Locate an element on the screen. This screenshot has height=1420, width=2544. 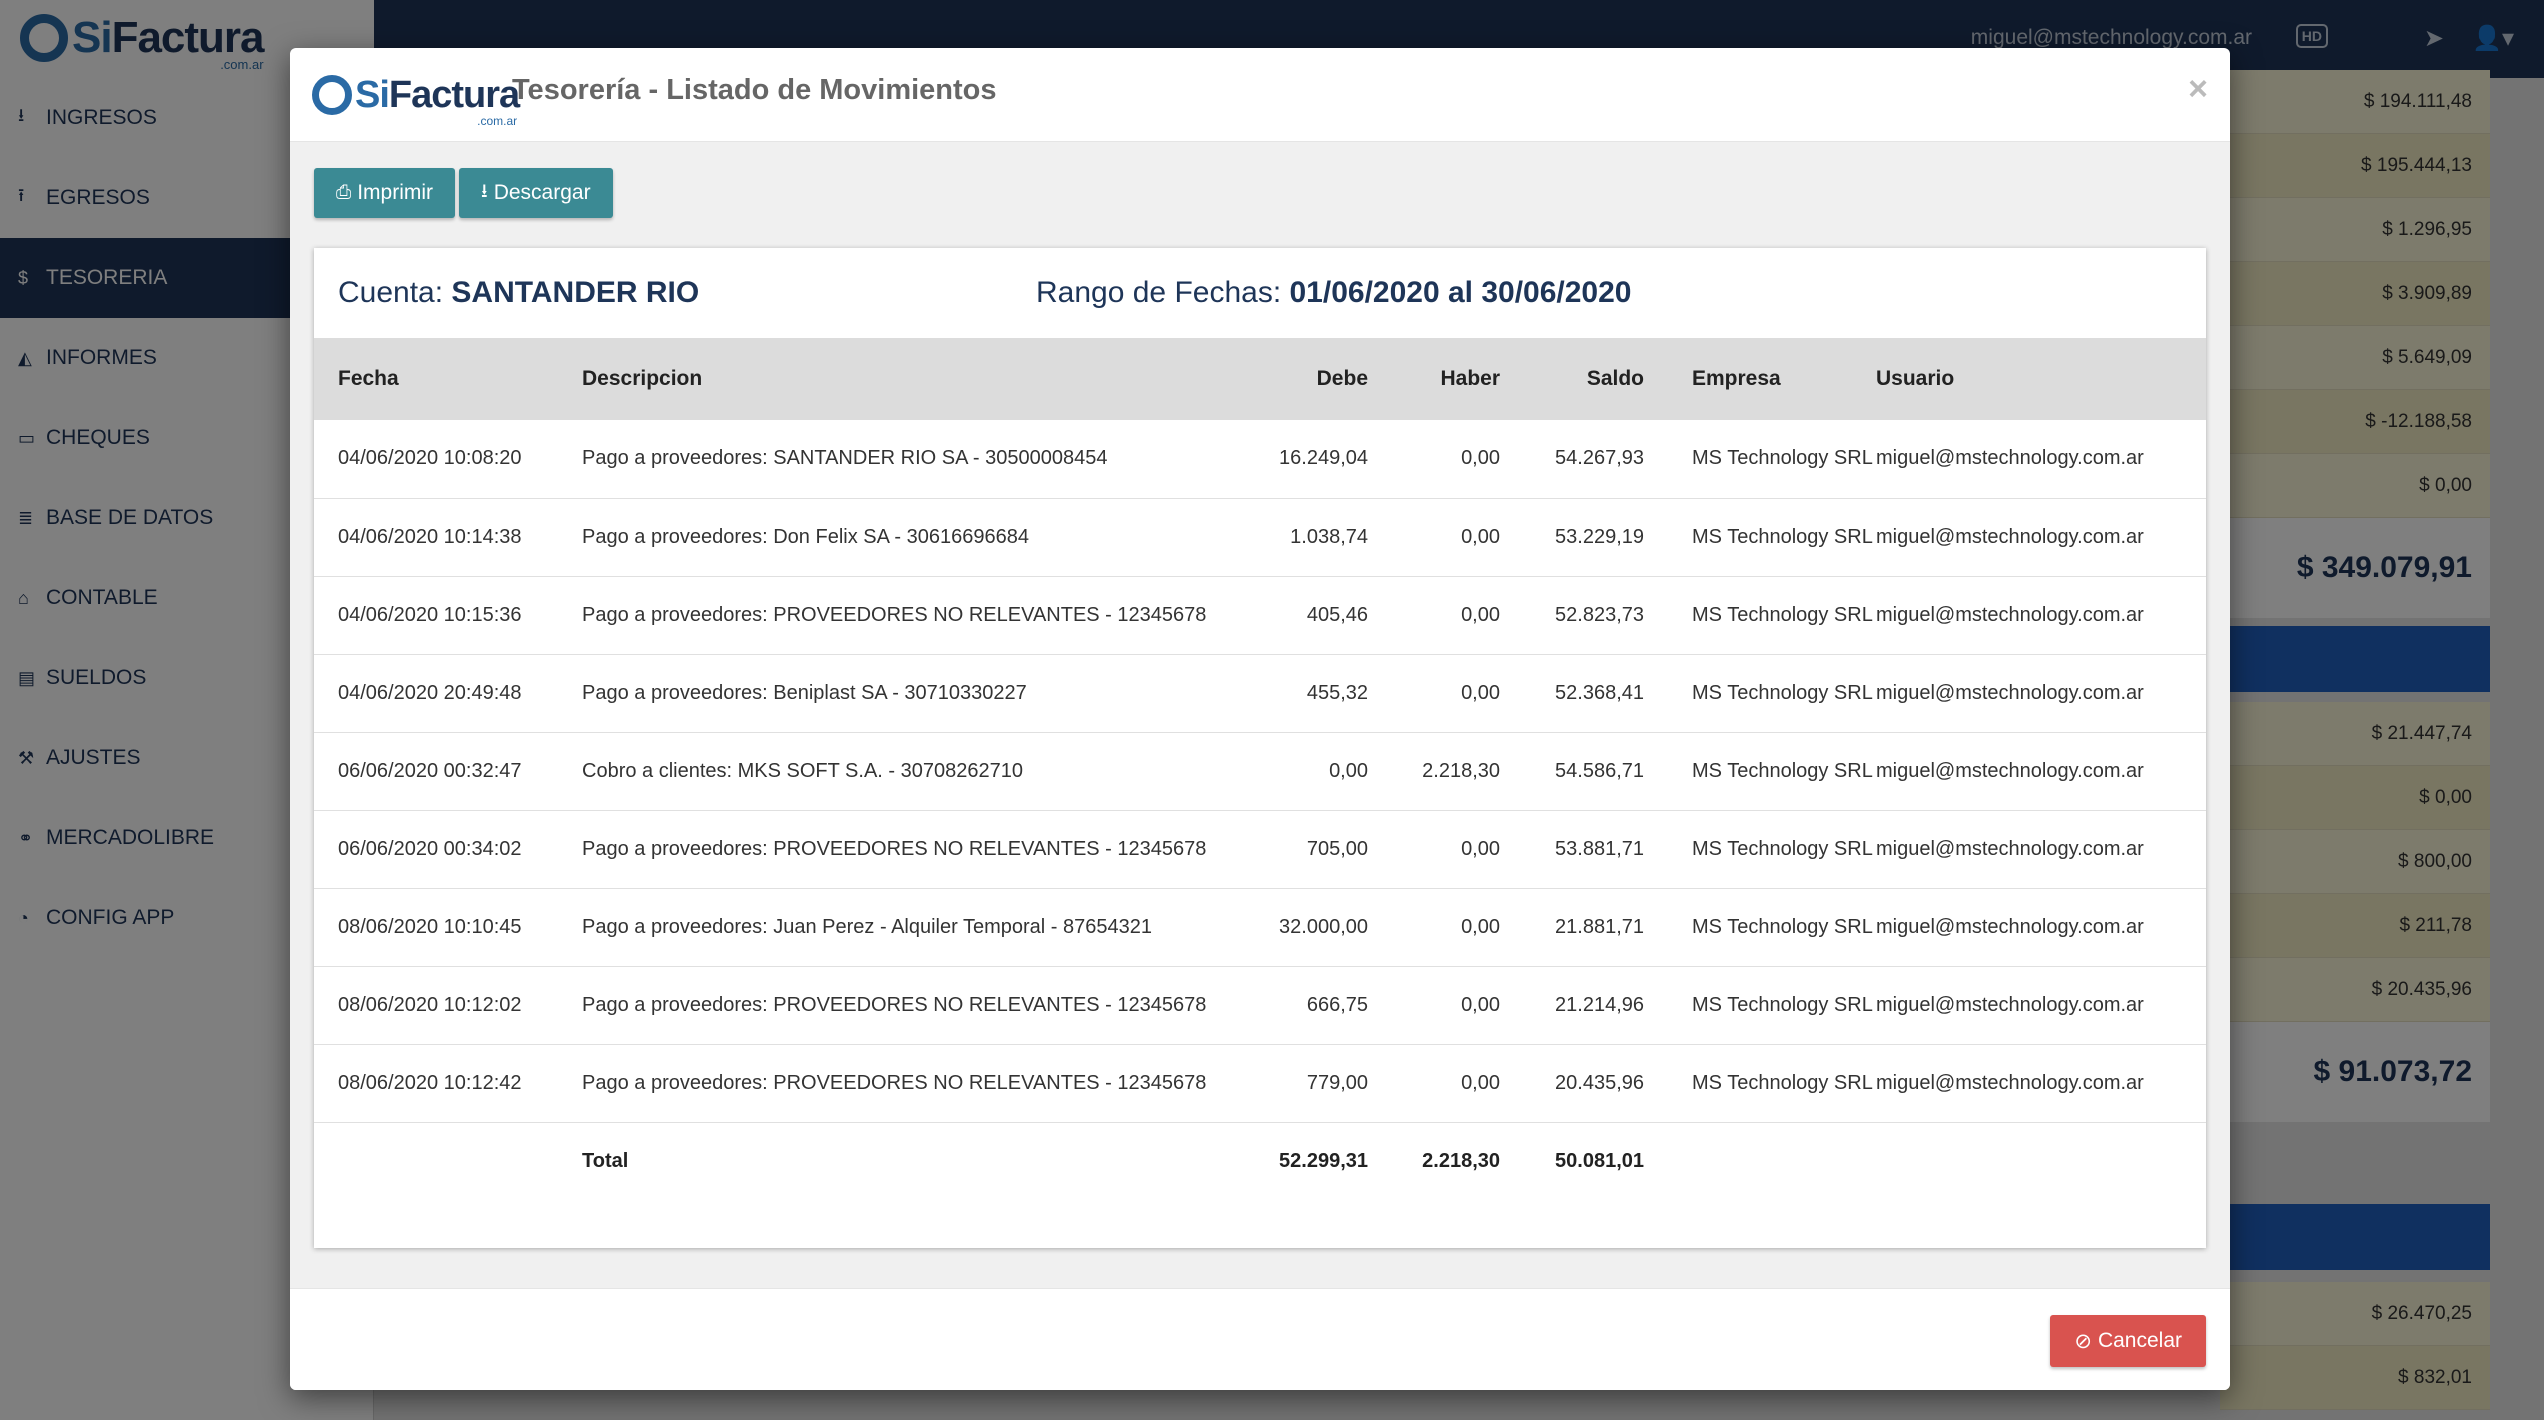
column-header-empresa: Empresa is located at coordinates (1736, 378).